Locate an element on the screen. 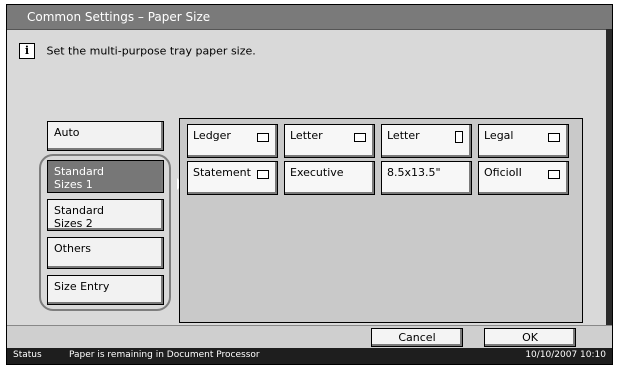 Image resolution: width=620 pixels, height=369 pixels. sidebar-item-label: Auto is located at coordinates (67, 132).